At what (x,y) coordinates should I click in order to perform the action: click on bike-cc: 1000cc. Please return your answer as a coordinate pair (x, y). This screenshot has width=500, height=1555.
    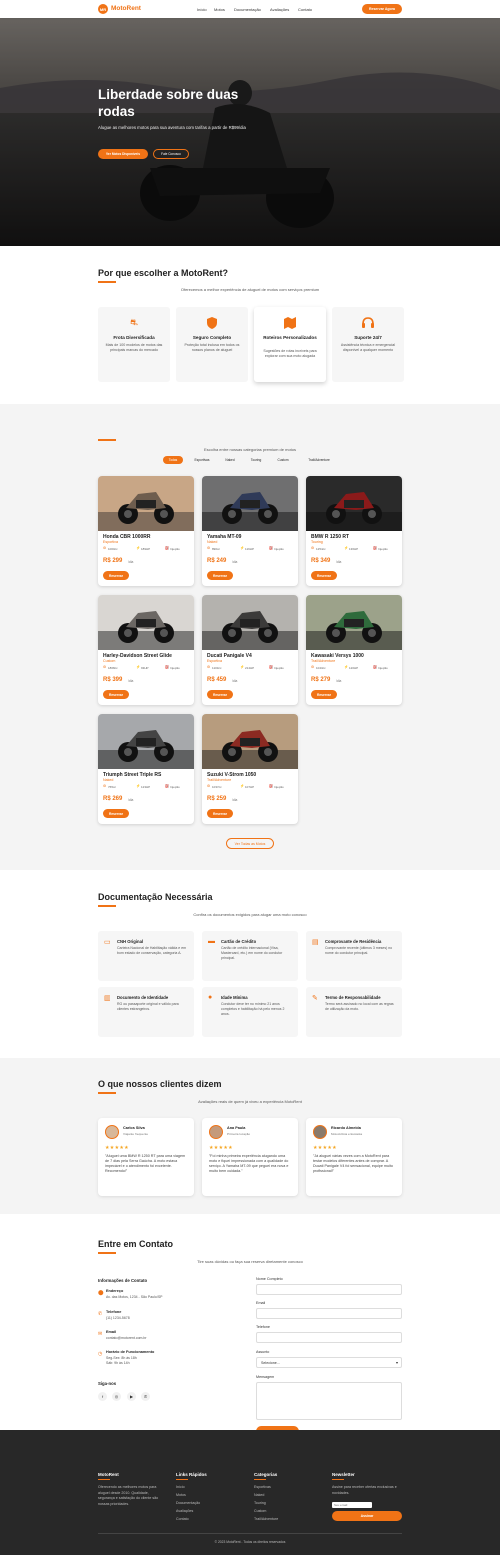
    Looking at the image, I should click on (113, 548).